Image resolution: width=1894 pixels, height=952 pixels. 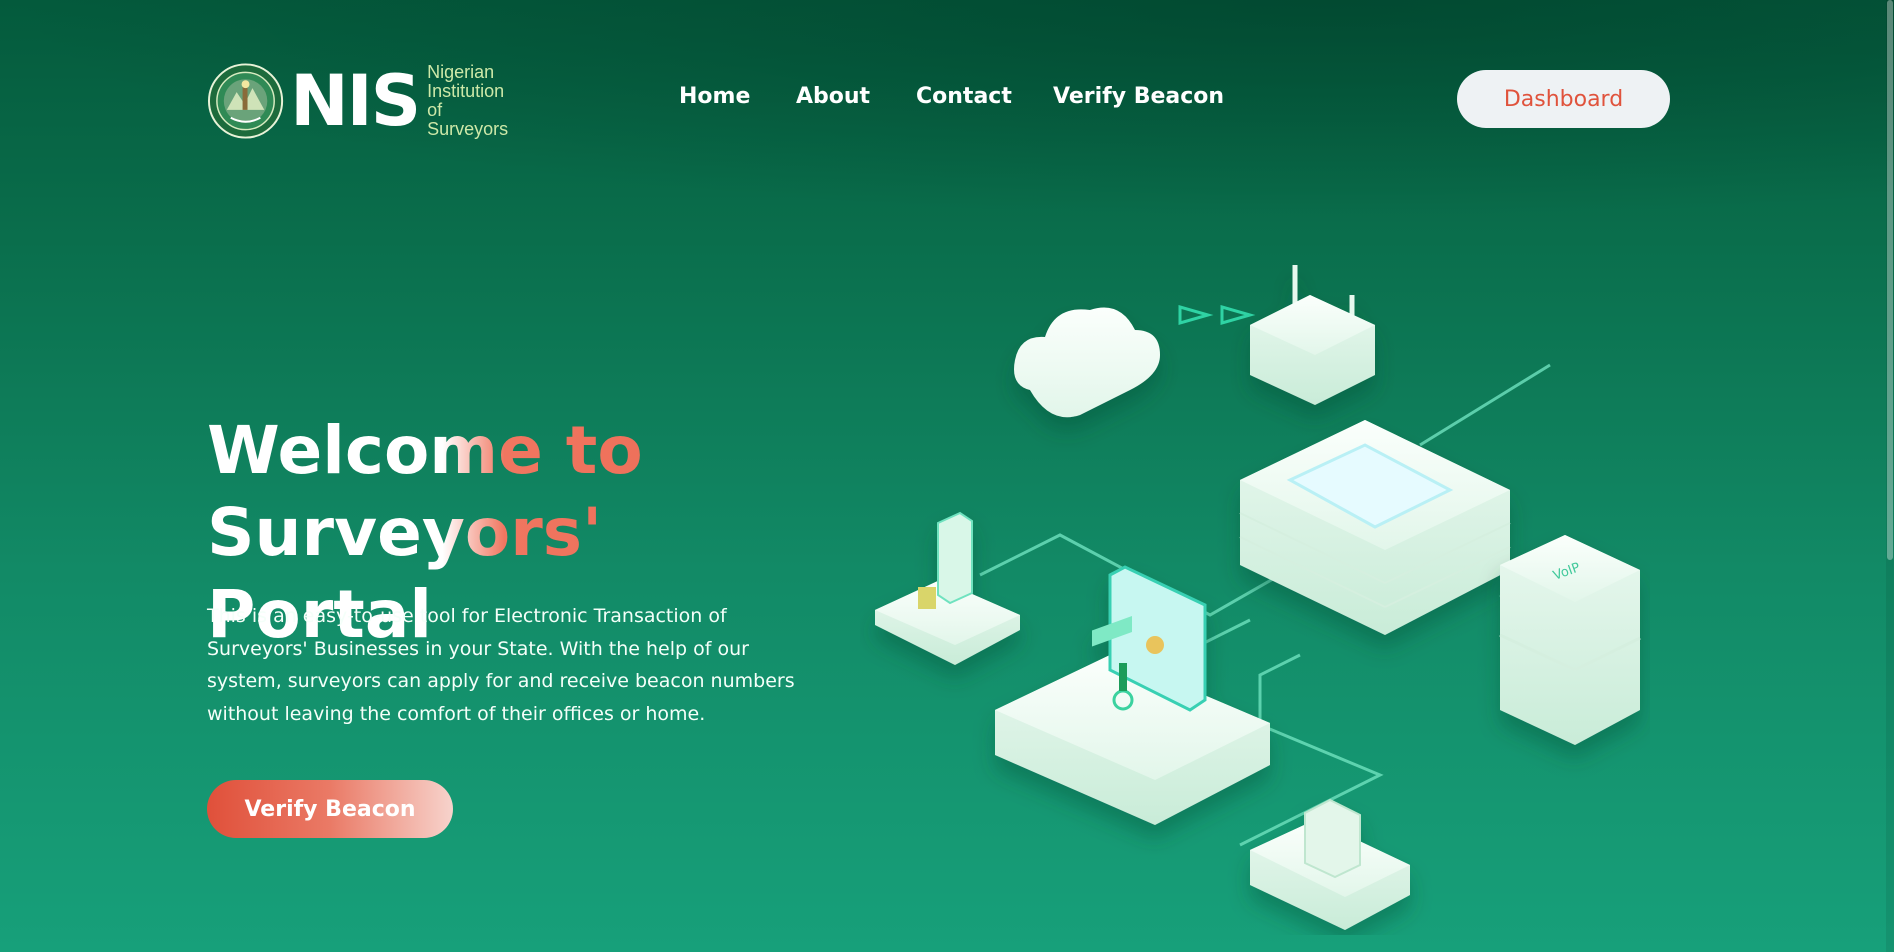 I want to click on logo-name-line: Institution, so click(x=466, y=91).